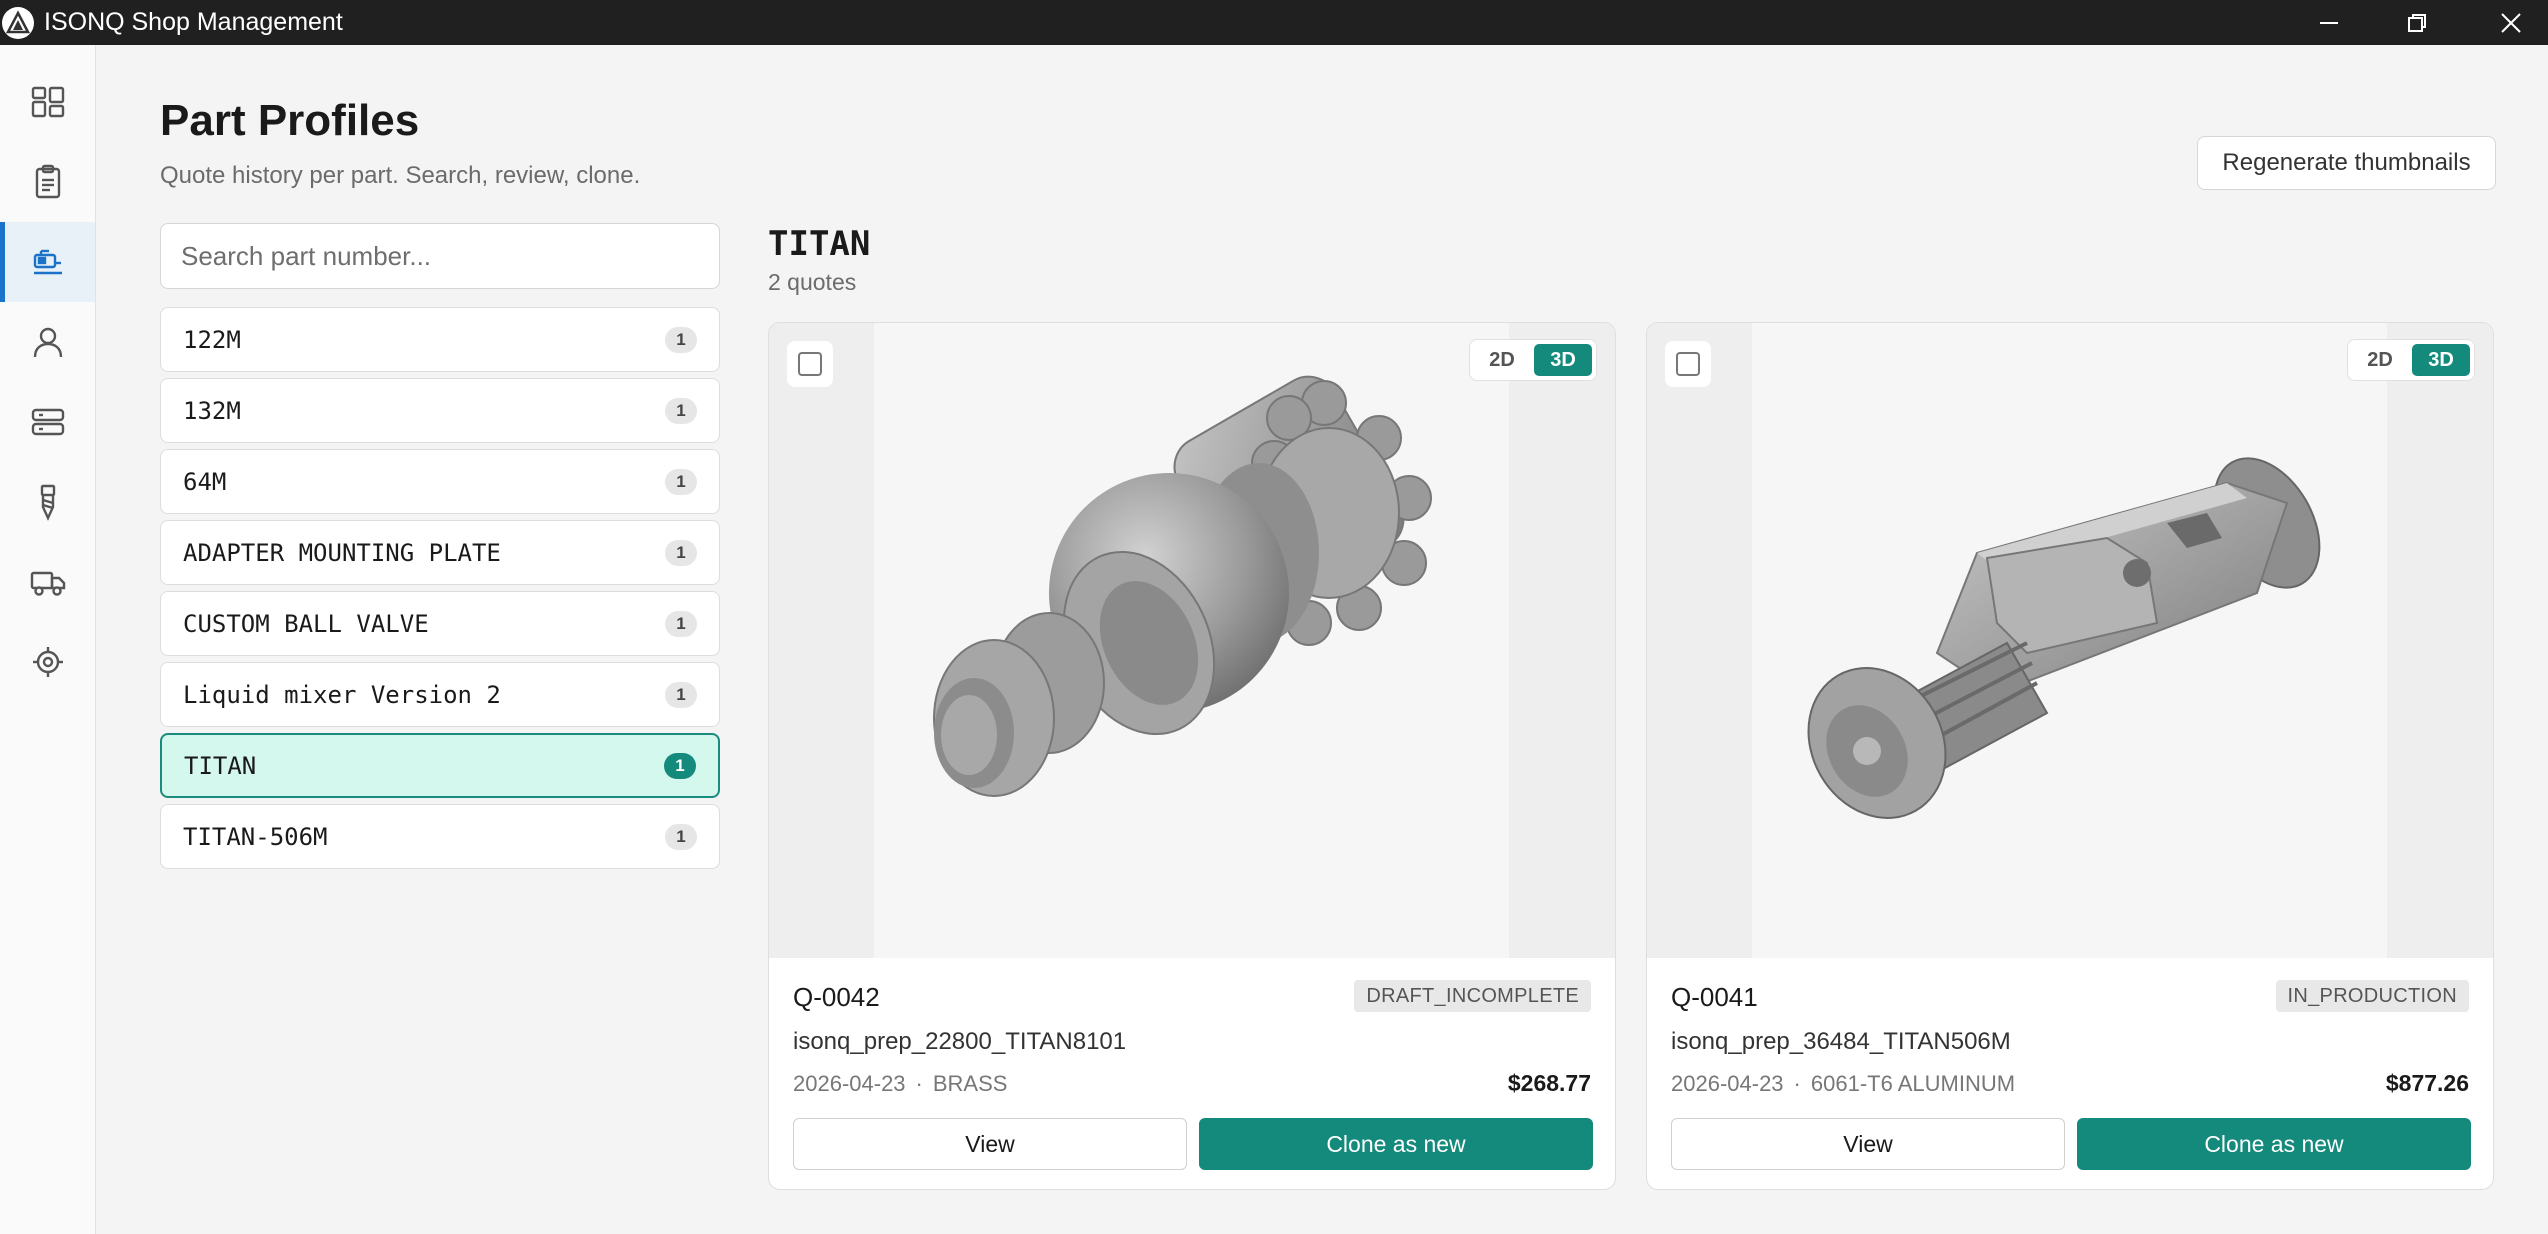 The height and width of the screenshot is (1234, 2548). What do you see at coordinates (1549, 1083) in the screenshot?
I see `quote-price: $268.77` at bounding box center [1549, 1083].